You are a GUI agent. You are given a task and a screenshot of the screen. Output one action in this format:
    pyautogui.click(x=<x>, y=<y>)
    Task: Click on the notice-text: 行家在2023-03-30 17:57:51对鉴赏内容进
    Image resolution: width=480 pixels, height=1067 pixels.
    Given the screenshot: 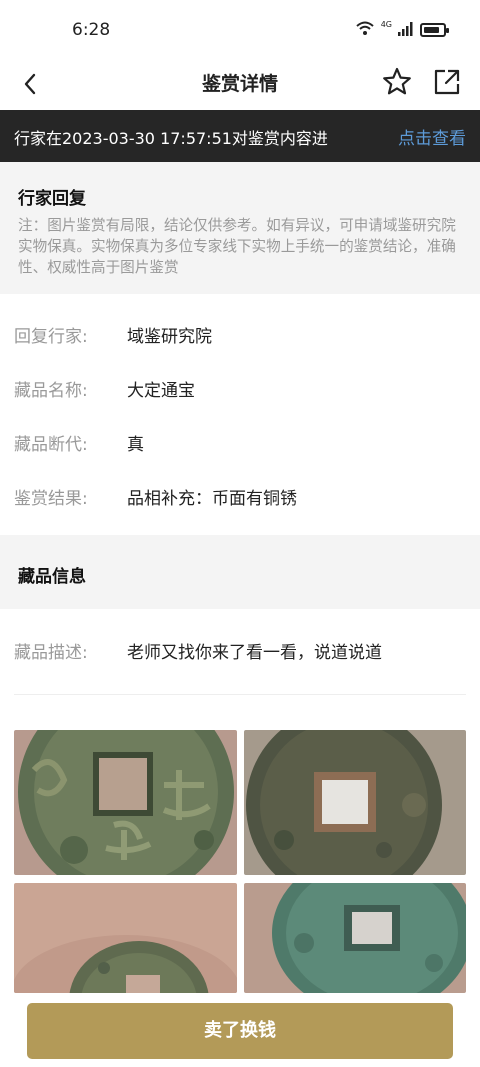 What is the action you would take?
    pyautogui.click(x=171, y=138)
    